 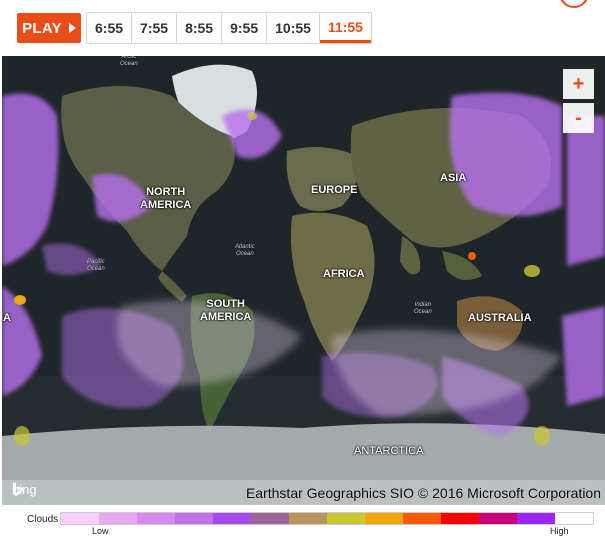 I want to click on legend-label: Clouds, so click(x=43, y=519).